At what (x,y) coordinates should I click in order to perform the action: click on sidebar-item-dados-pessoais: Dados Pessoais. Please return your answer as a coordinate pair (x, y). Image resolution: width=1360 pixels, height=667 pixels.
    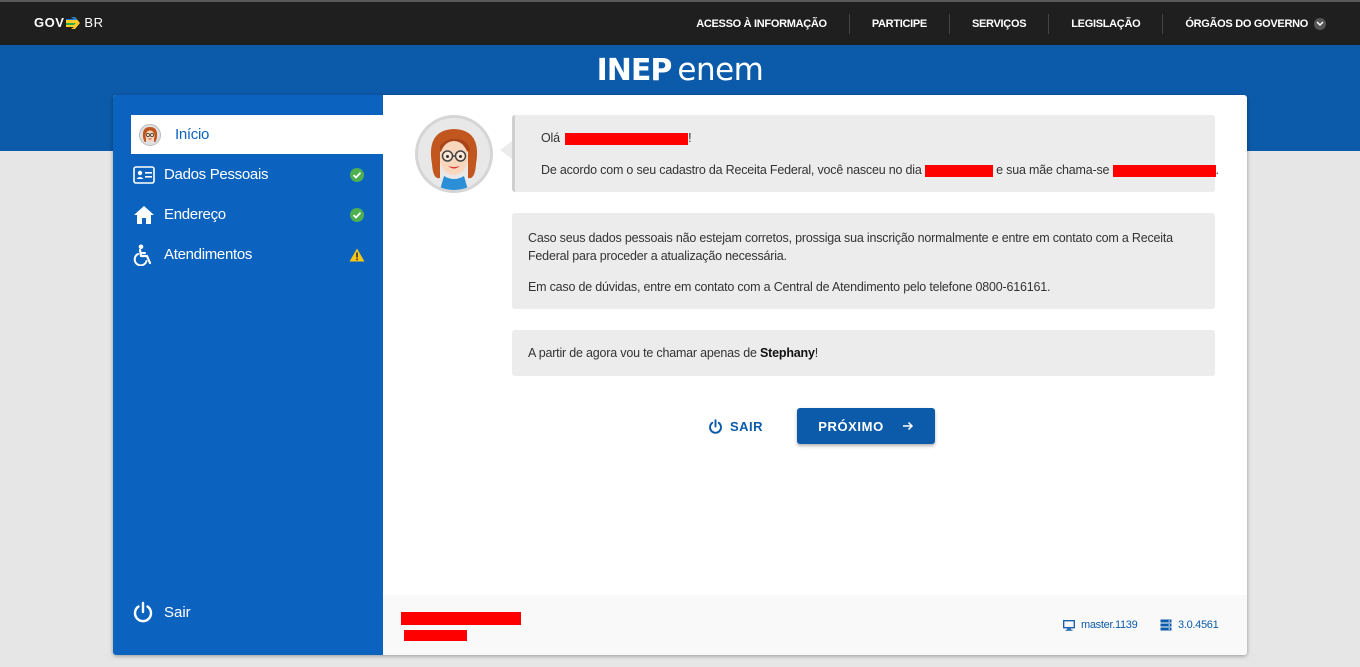
    Looking at the image, I should click on (257, 174).